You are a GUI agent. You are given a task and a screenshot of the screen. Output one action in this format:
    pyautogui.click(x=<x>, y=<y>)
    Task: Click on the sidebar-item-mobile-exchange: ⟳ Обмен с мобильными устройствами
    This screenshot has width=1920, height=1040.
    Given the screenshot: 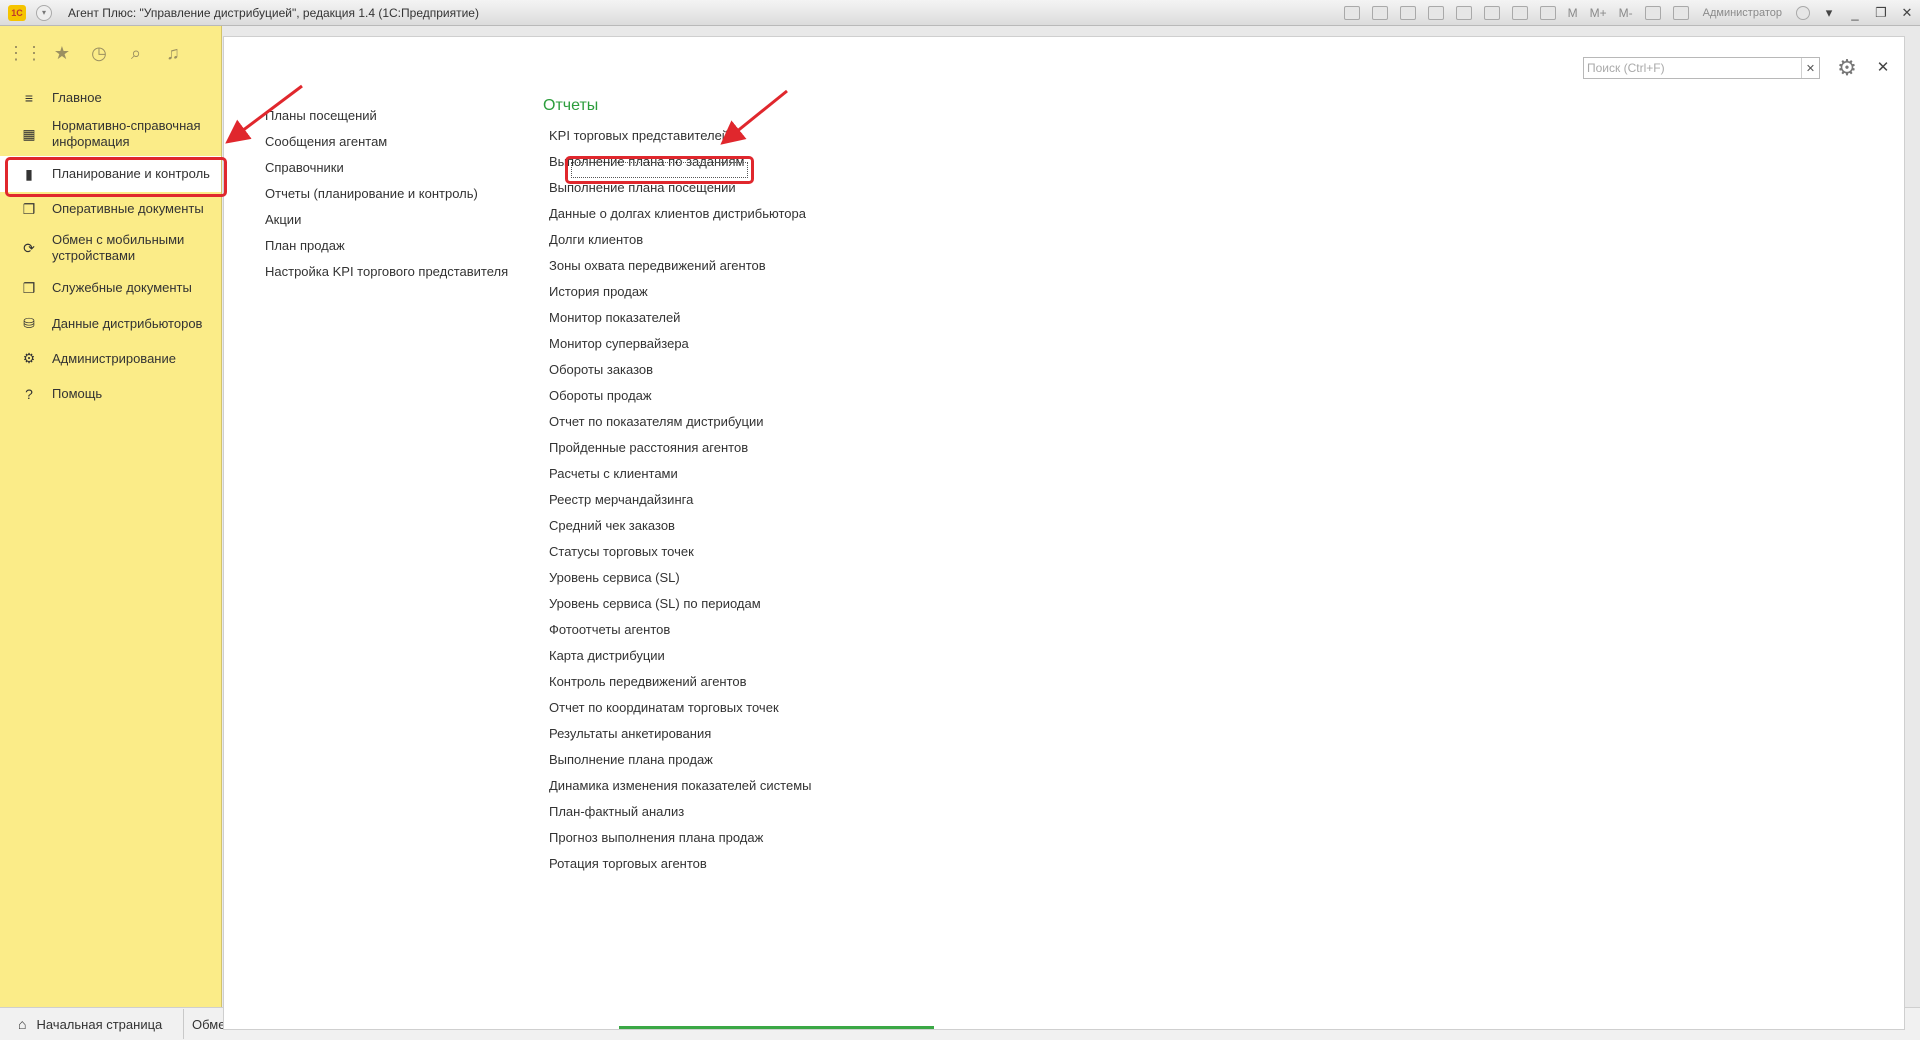 What is the action you would take?
    pyautogui.click(x=110, y=248)
    